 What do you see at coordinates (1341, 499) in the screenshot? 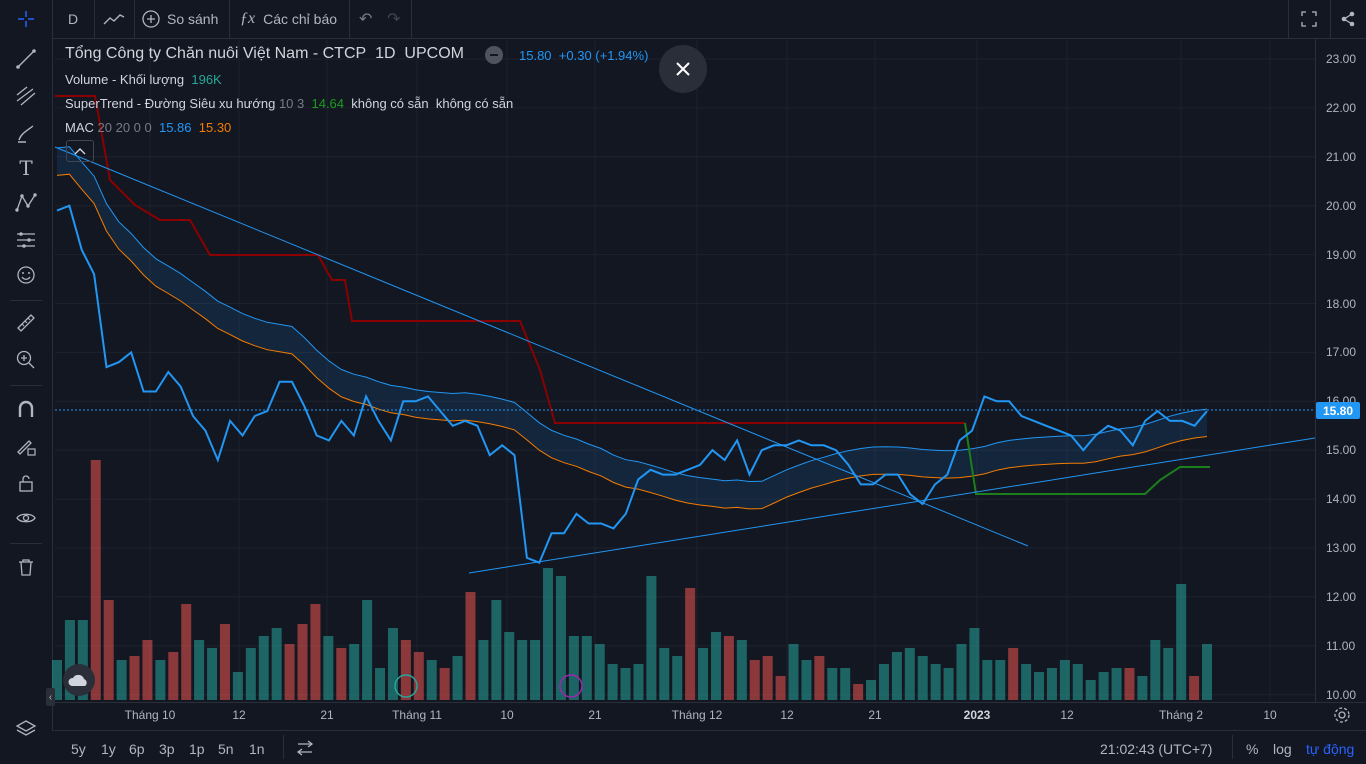
I see `price-tick-label: 14.00` at bounding box center [1341, 499].